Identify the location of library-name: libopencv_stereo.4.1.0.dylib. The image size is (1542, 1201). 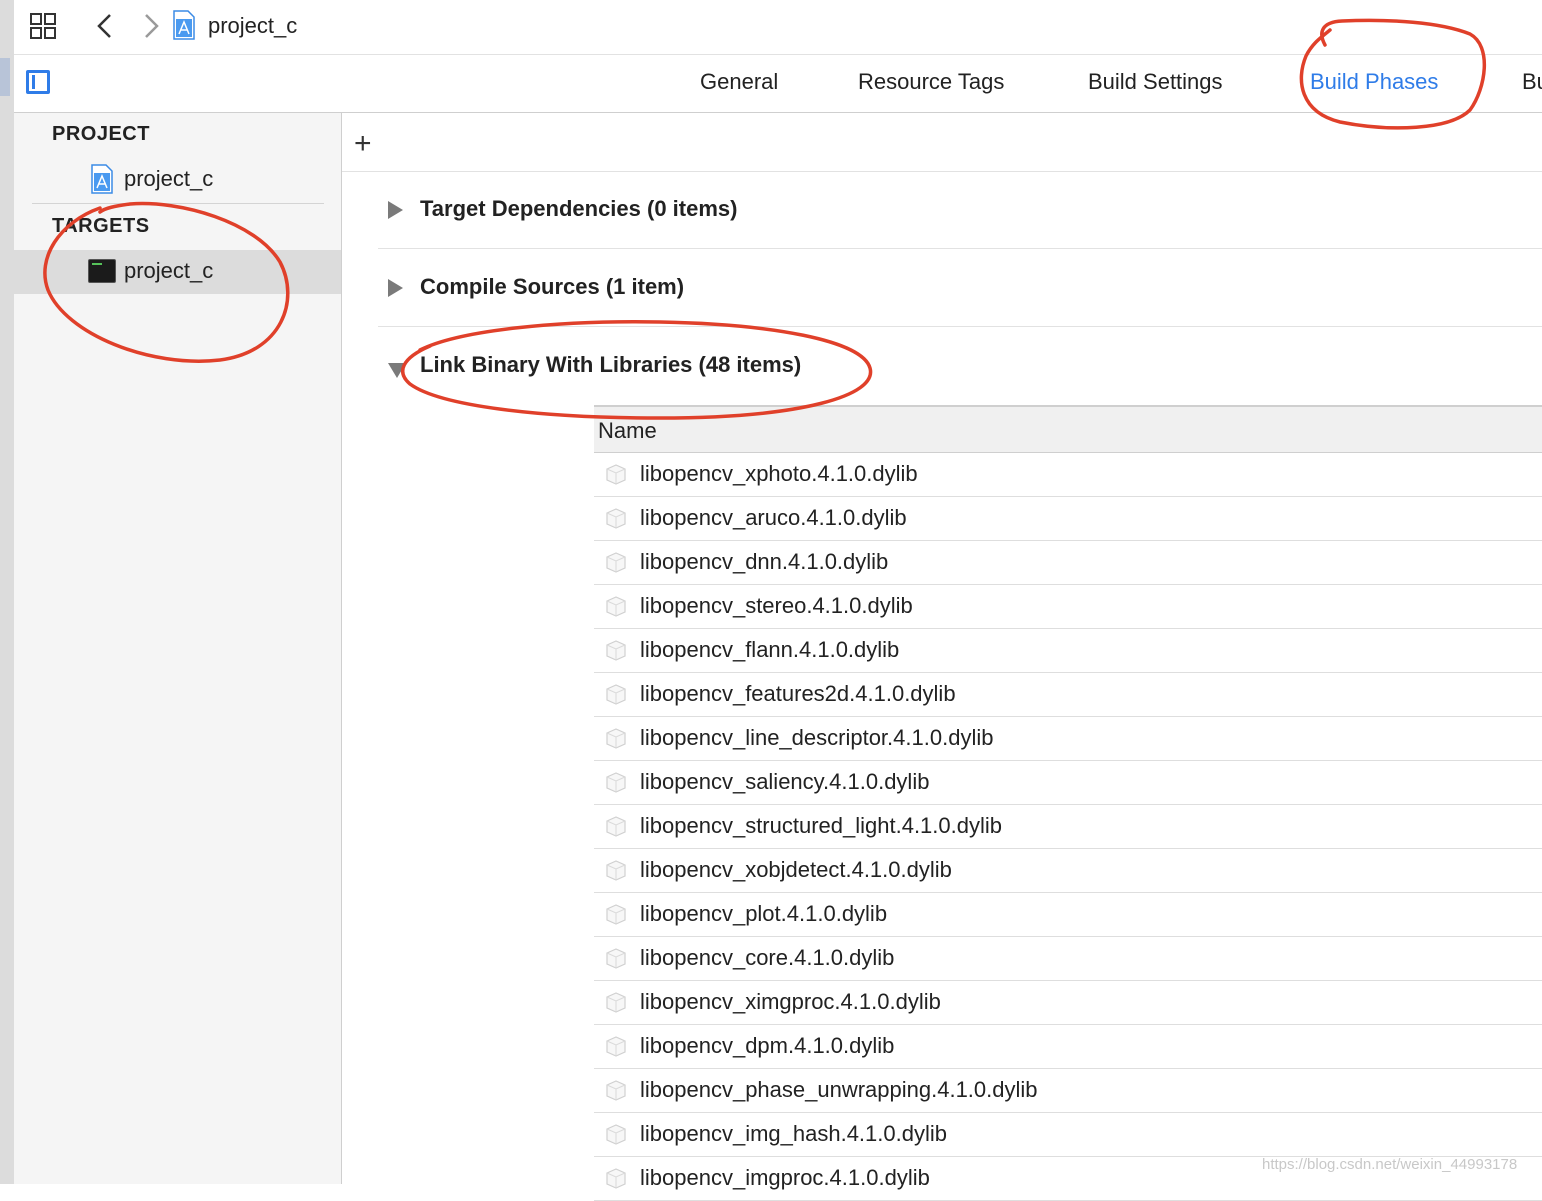
(776, 605).